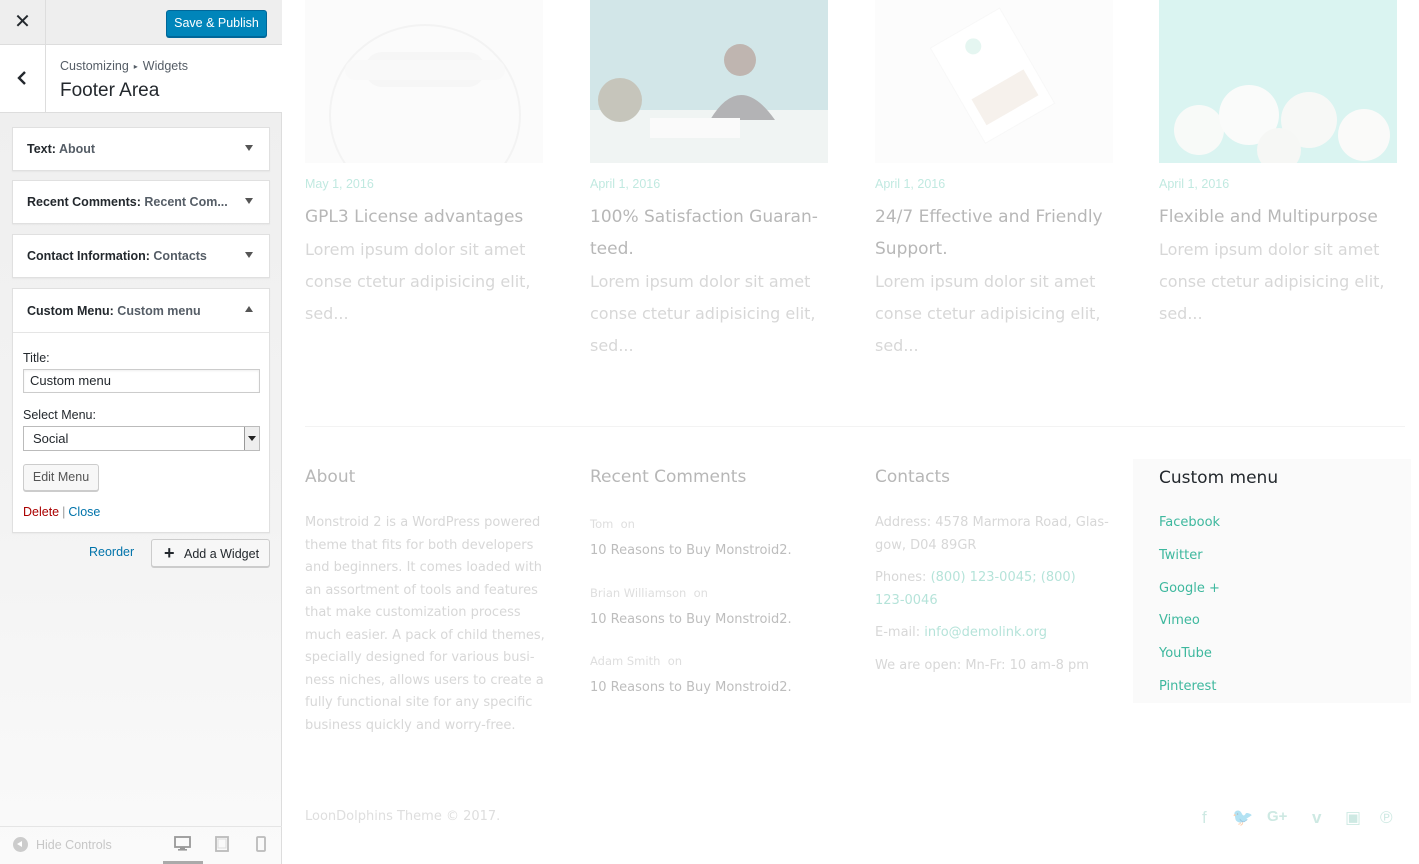 This screenshot has height=864, width=1419. Describe the element at coordinates (41, 149) in the screenshot. I see `widget-type: Text:` at that location.